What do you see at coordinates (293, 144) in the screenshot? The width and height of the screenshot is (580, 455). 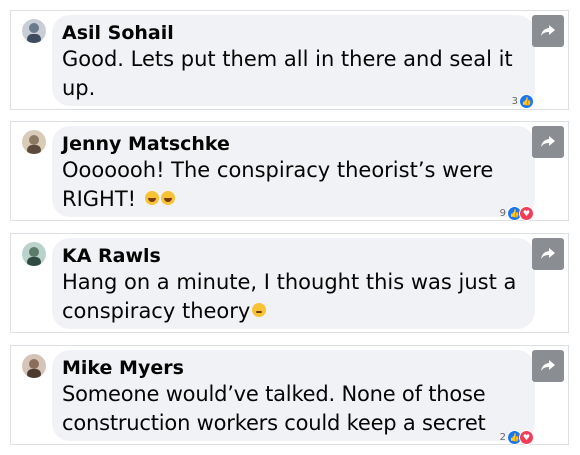 I see `comment-author: Jenny Matschke` at bounding box center [293, 144].